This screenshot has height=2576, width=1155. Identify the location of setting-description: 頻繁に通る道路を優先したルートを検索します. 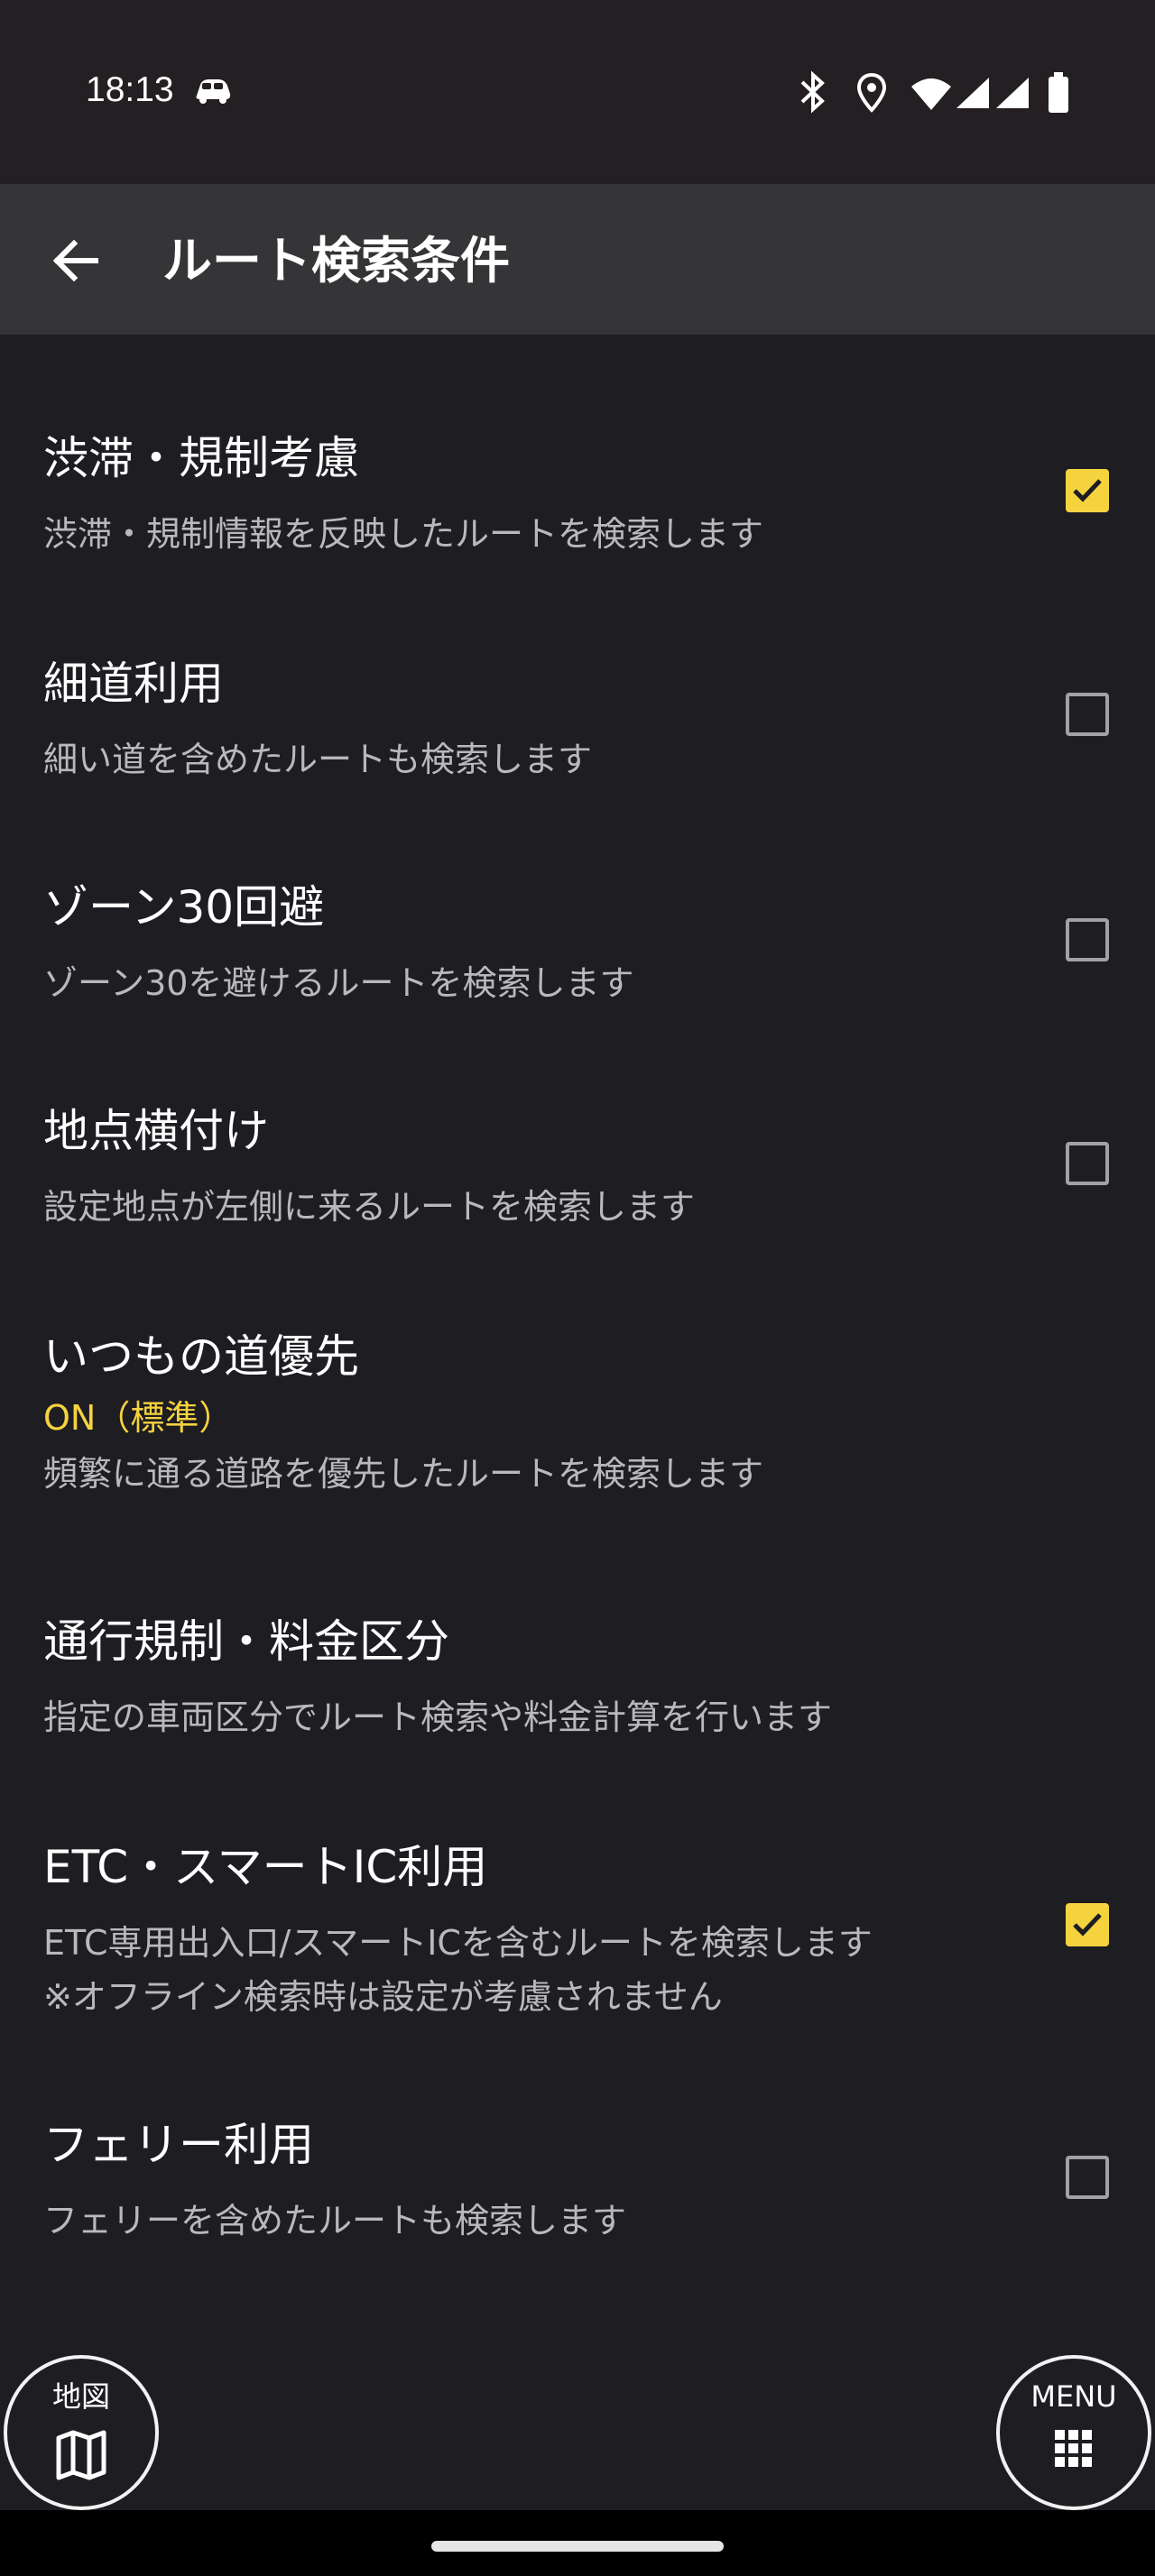
(403, 1474).